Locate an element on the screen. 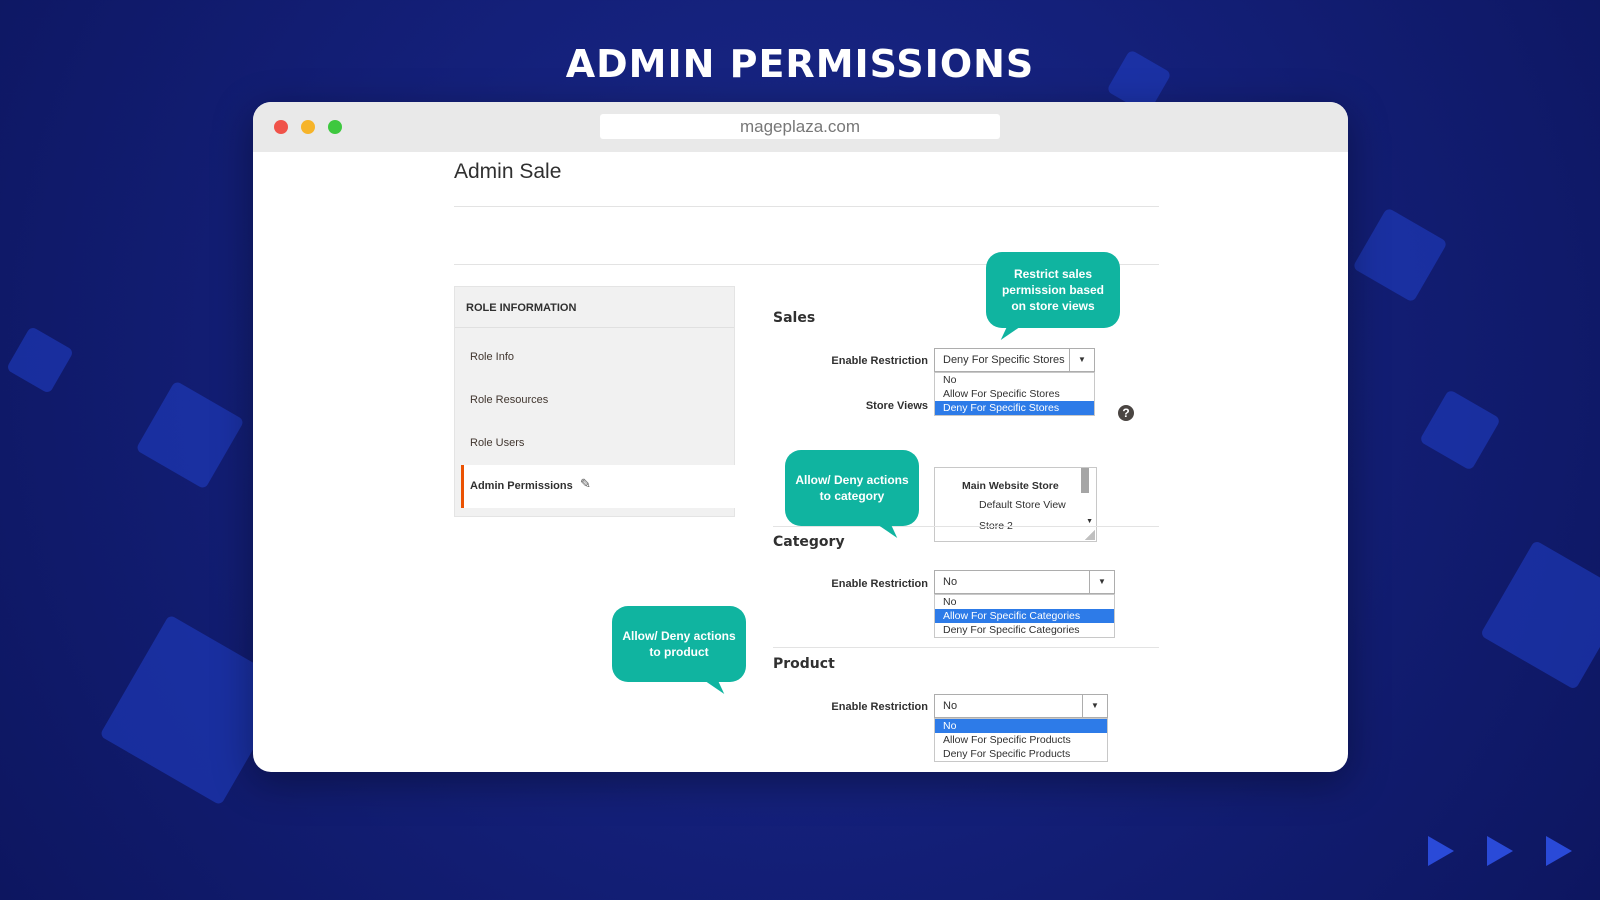  close-window-icon is located at coordinates (281, 127).